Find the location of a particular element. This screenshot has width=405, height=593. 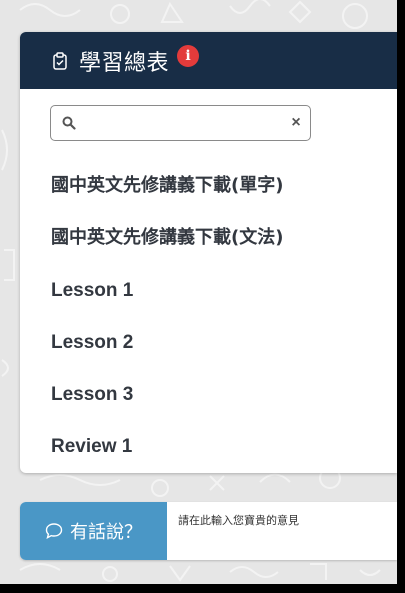

feedback-button: 有話說？ is located at coordinates (93, 531).